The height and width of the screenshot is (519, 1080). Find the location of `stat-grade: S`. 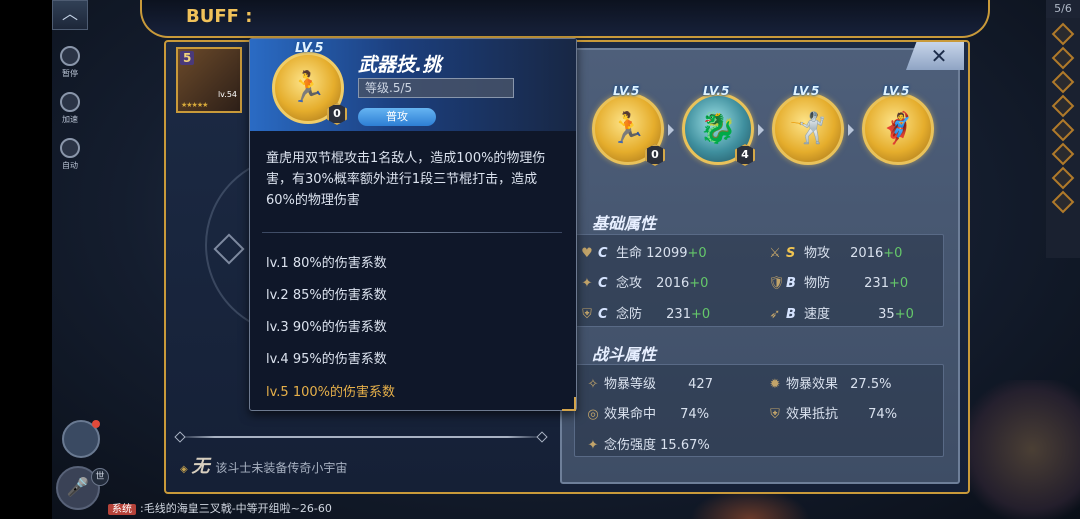

stat-grade: S is located at coordinates (791, 253).